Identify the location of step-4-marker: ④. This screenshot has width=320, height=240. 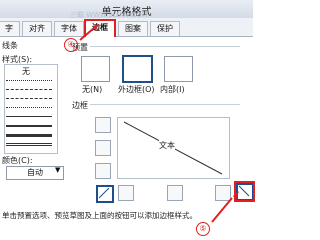
(71, 45).